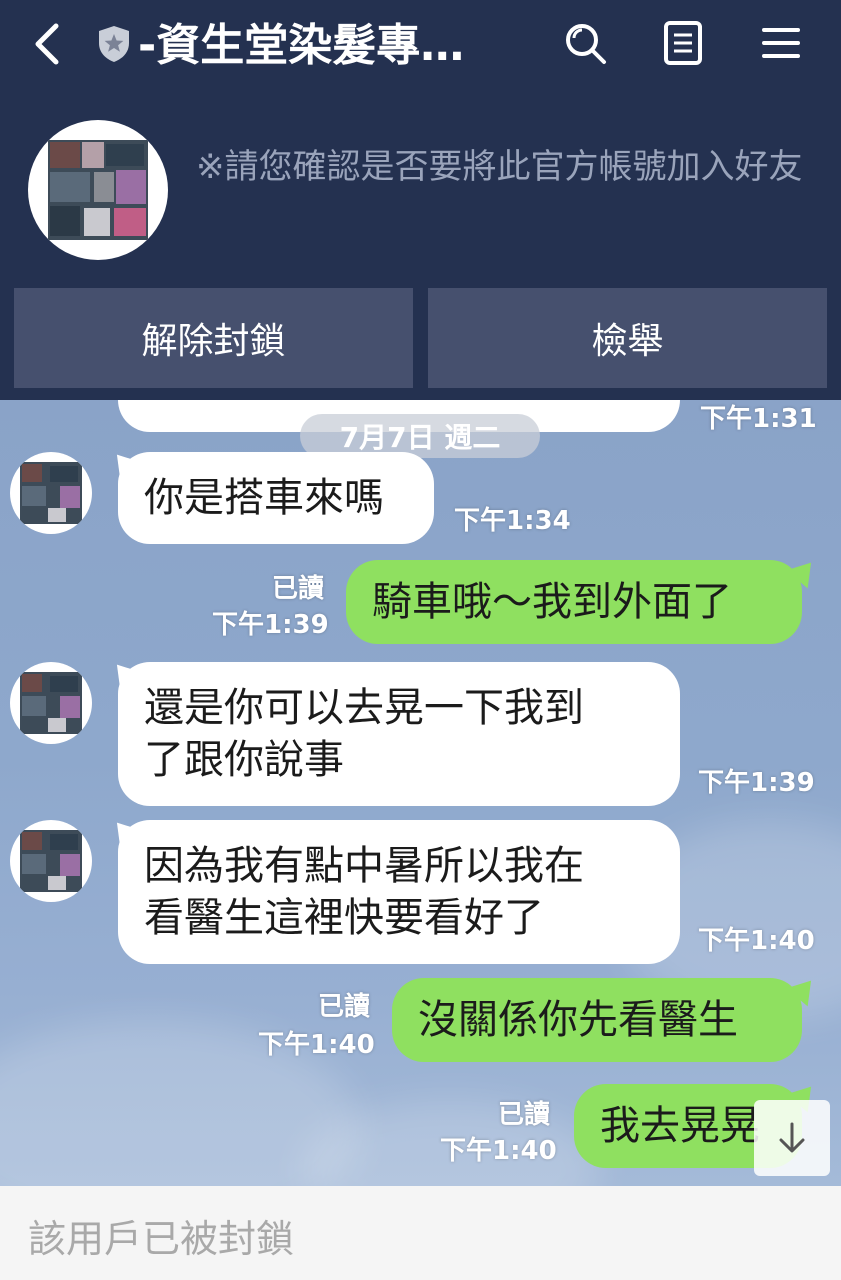  What do you see at coordinates (680, 1126) in the screenshot?
I see `message-text: 我去晃晃` at bounding box center [680, 1126].